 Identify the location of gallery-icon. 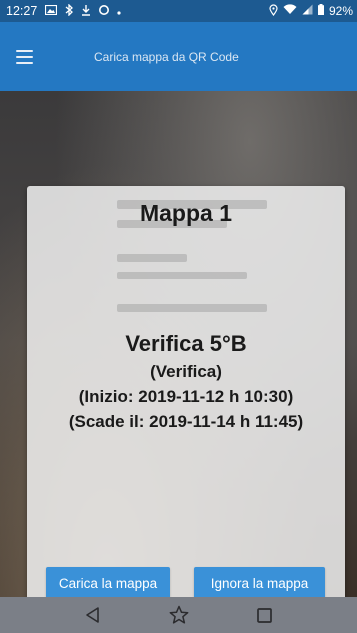
(51, 10).